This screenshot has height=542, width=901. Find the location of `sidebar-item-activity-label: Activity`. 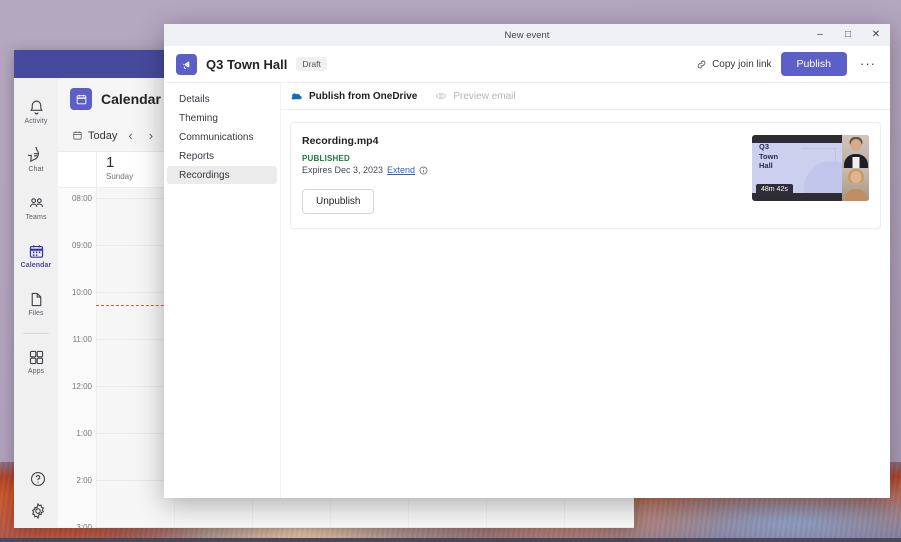

sidebar-item-activity-label: Activity is located at coordinates (36, 121).